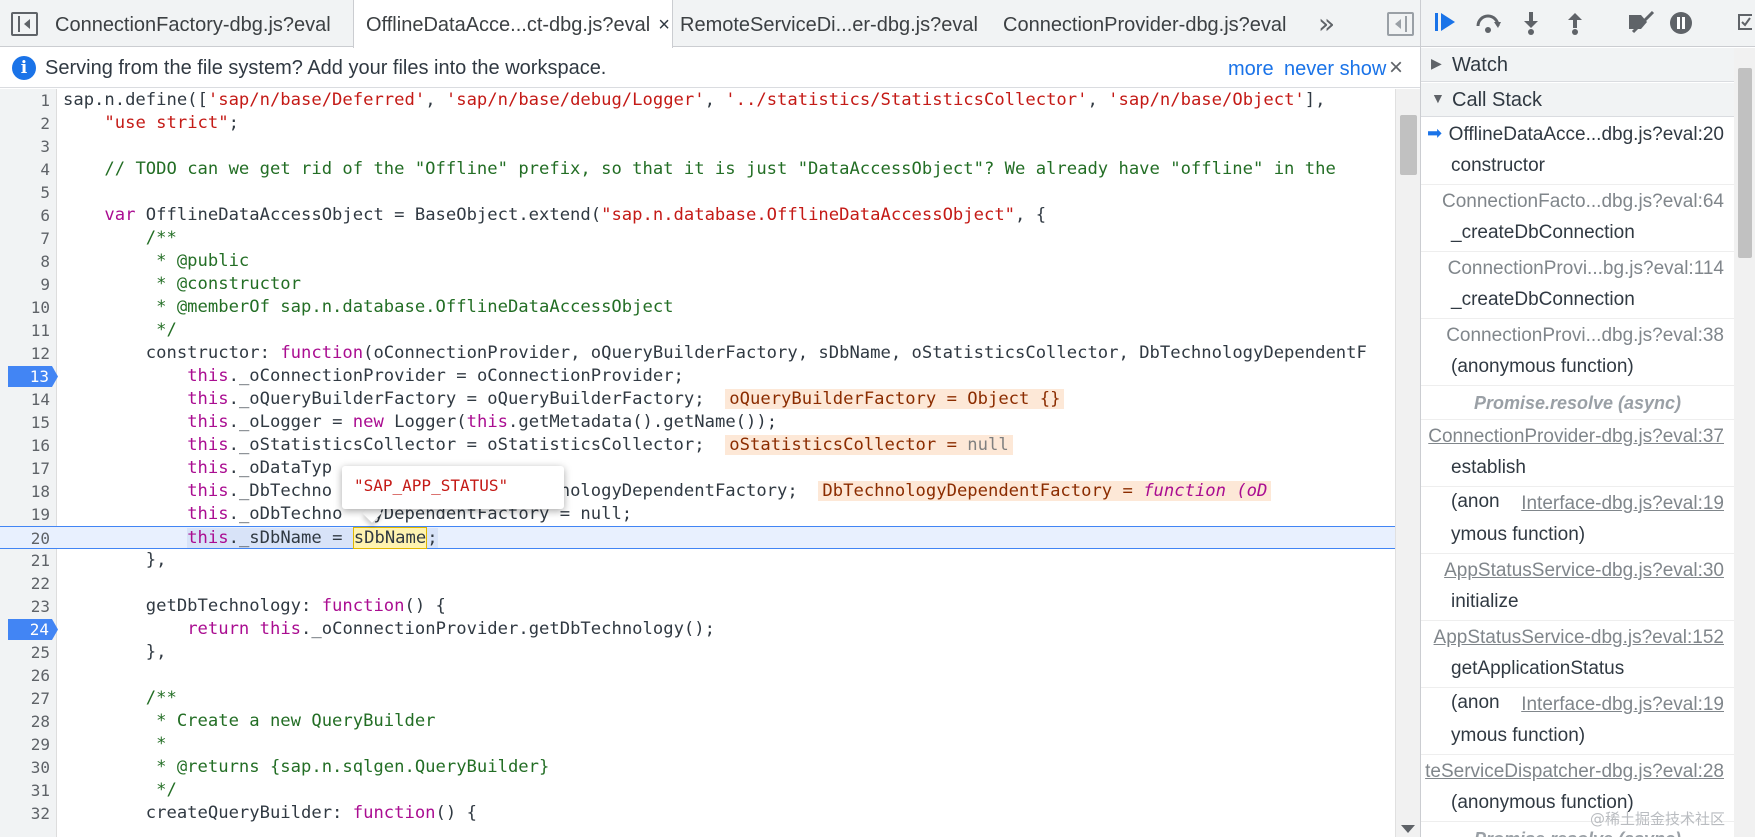 The width and height of the screenshot is (1755, 837). What do you see at coordinates (697, 261) in the screenshot?
I see `code-line: 8 * @public` at bounding box center [697, 261].